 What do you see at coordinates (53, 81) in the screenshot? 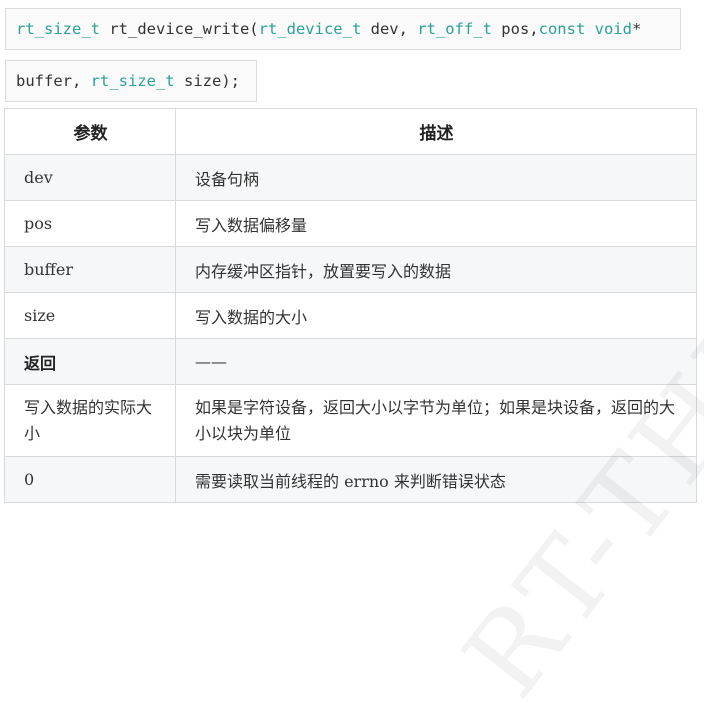
I see `code-text: buffer,` at bounding box center [53, 81].